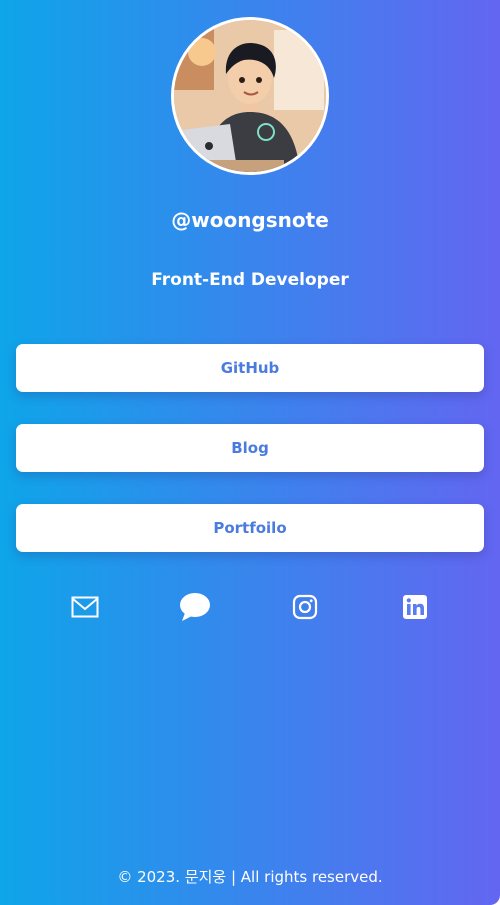 The height and width of the screenshot is (905, 500). What do you see at coordinates (250, 280) in the screenshot?
I see `profile-role: Front-End Developer` at bounding box center [250, 280].